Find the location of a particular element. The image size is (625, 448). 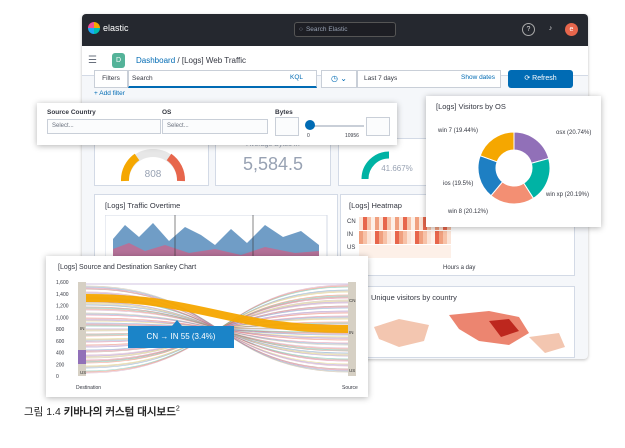

help-icon: ? is located at coordinates (528, 29).